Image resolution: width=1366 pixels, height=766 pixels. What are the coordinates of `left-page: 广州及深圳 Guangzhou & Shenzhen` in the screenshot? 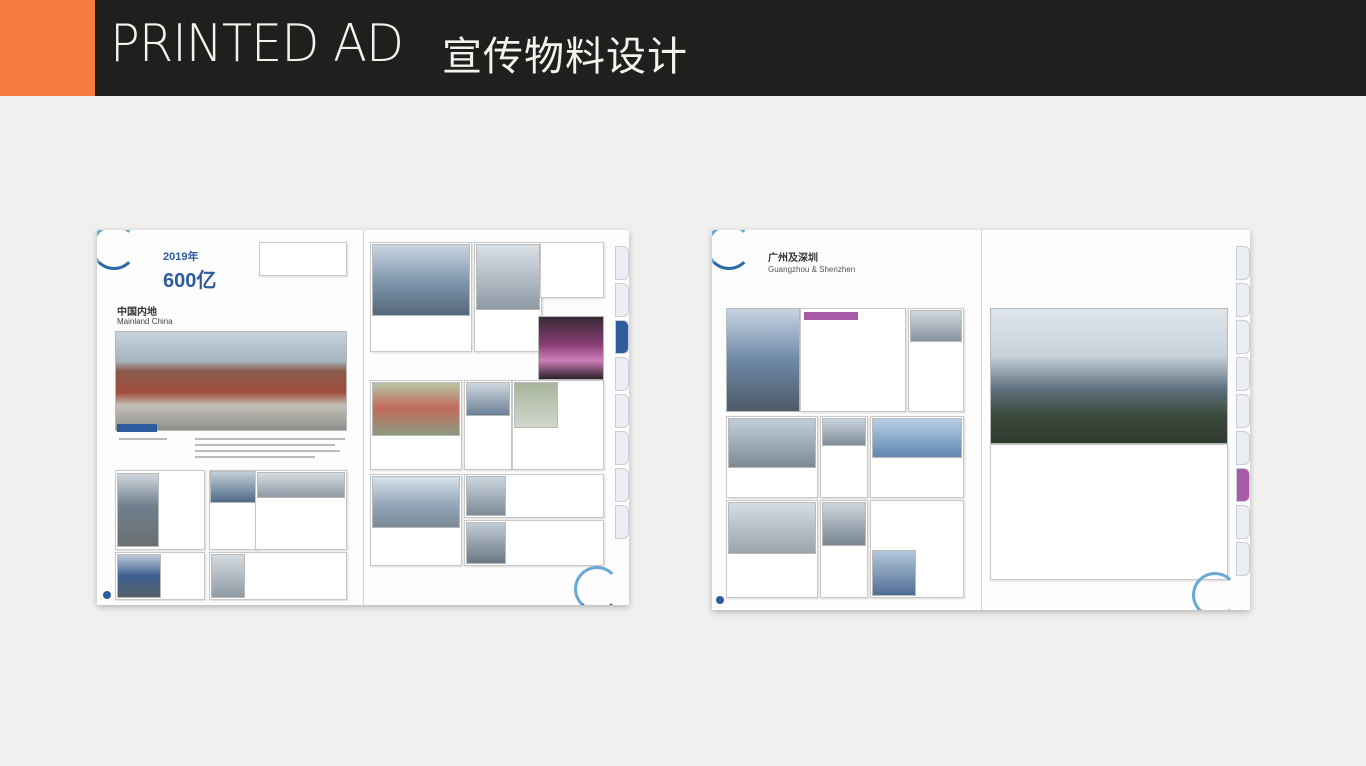 It's located at (846, 420).